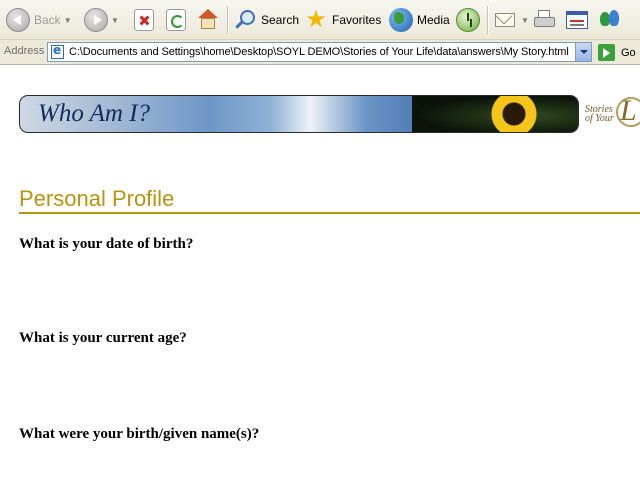 The image size is (640, 480). I want to click on stop-icon, so click(144, 20).